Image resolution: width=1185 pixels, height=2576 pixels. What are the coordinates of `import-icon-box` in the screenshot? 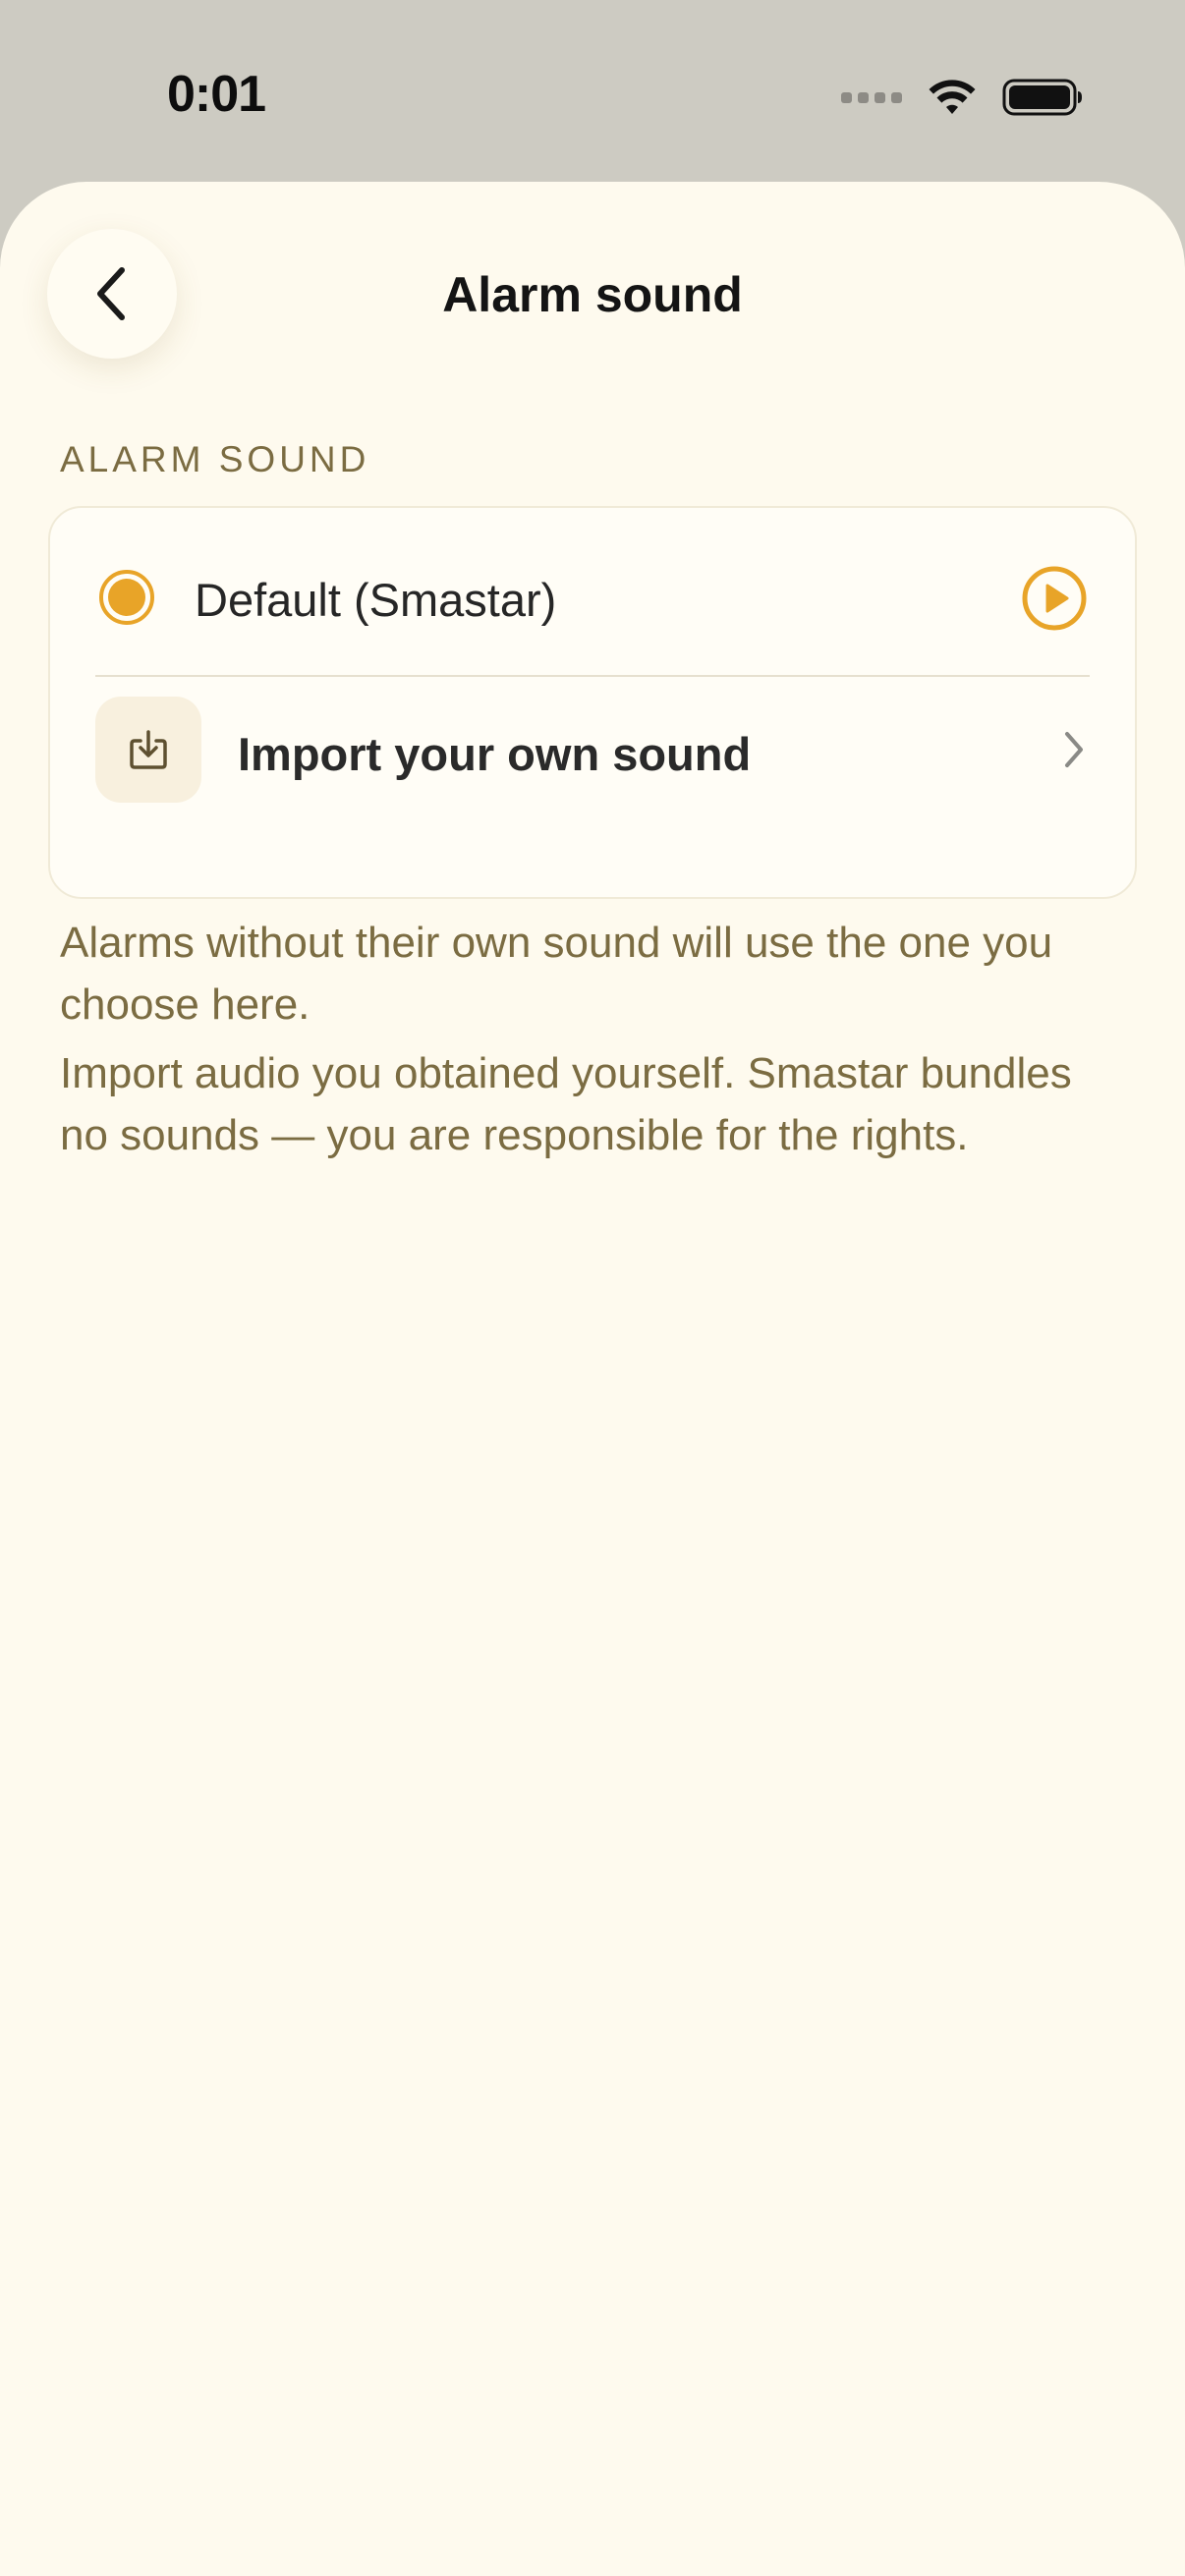 It's located at (148, 750).